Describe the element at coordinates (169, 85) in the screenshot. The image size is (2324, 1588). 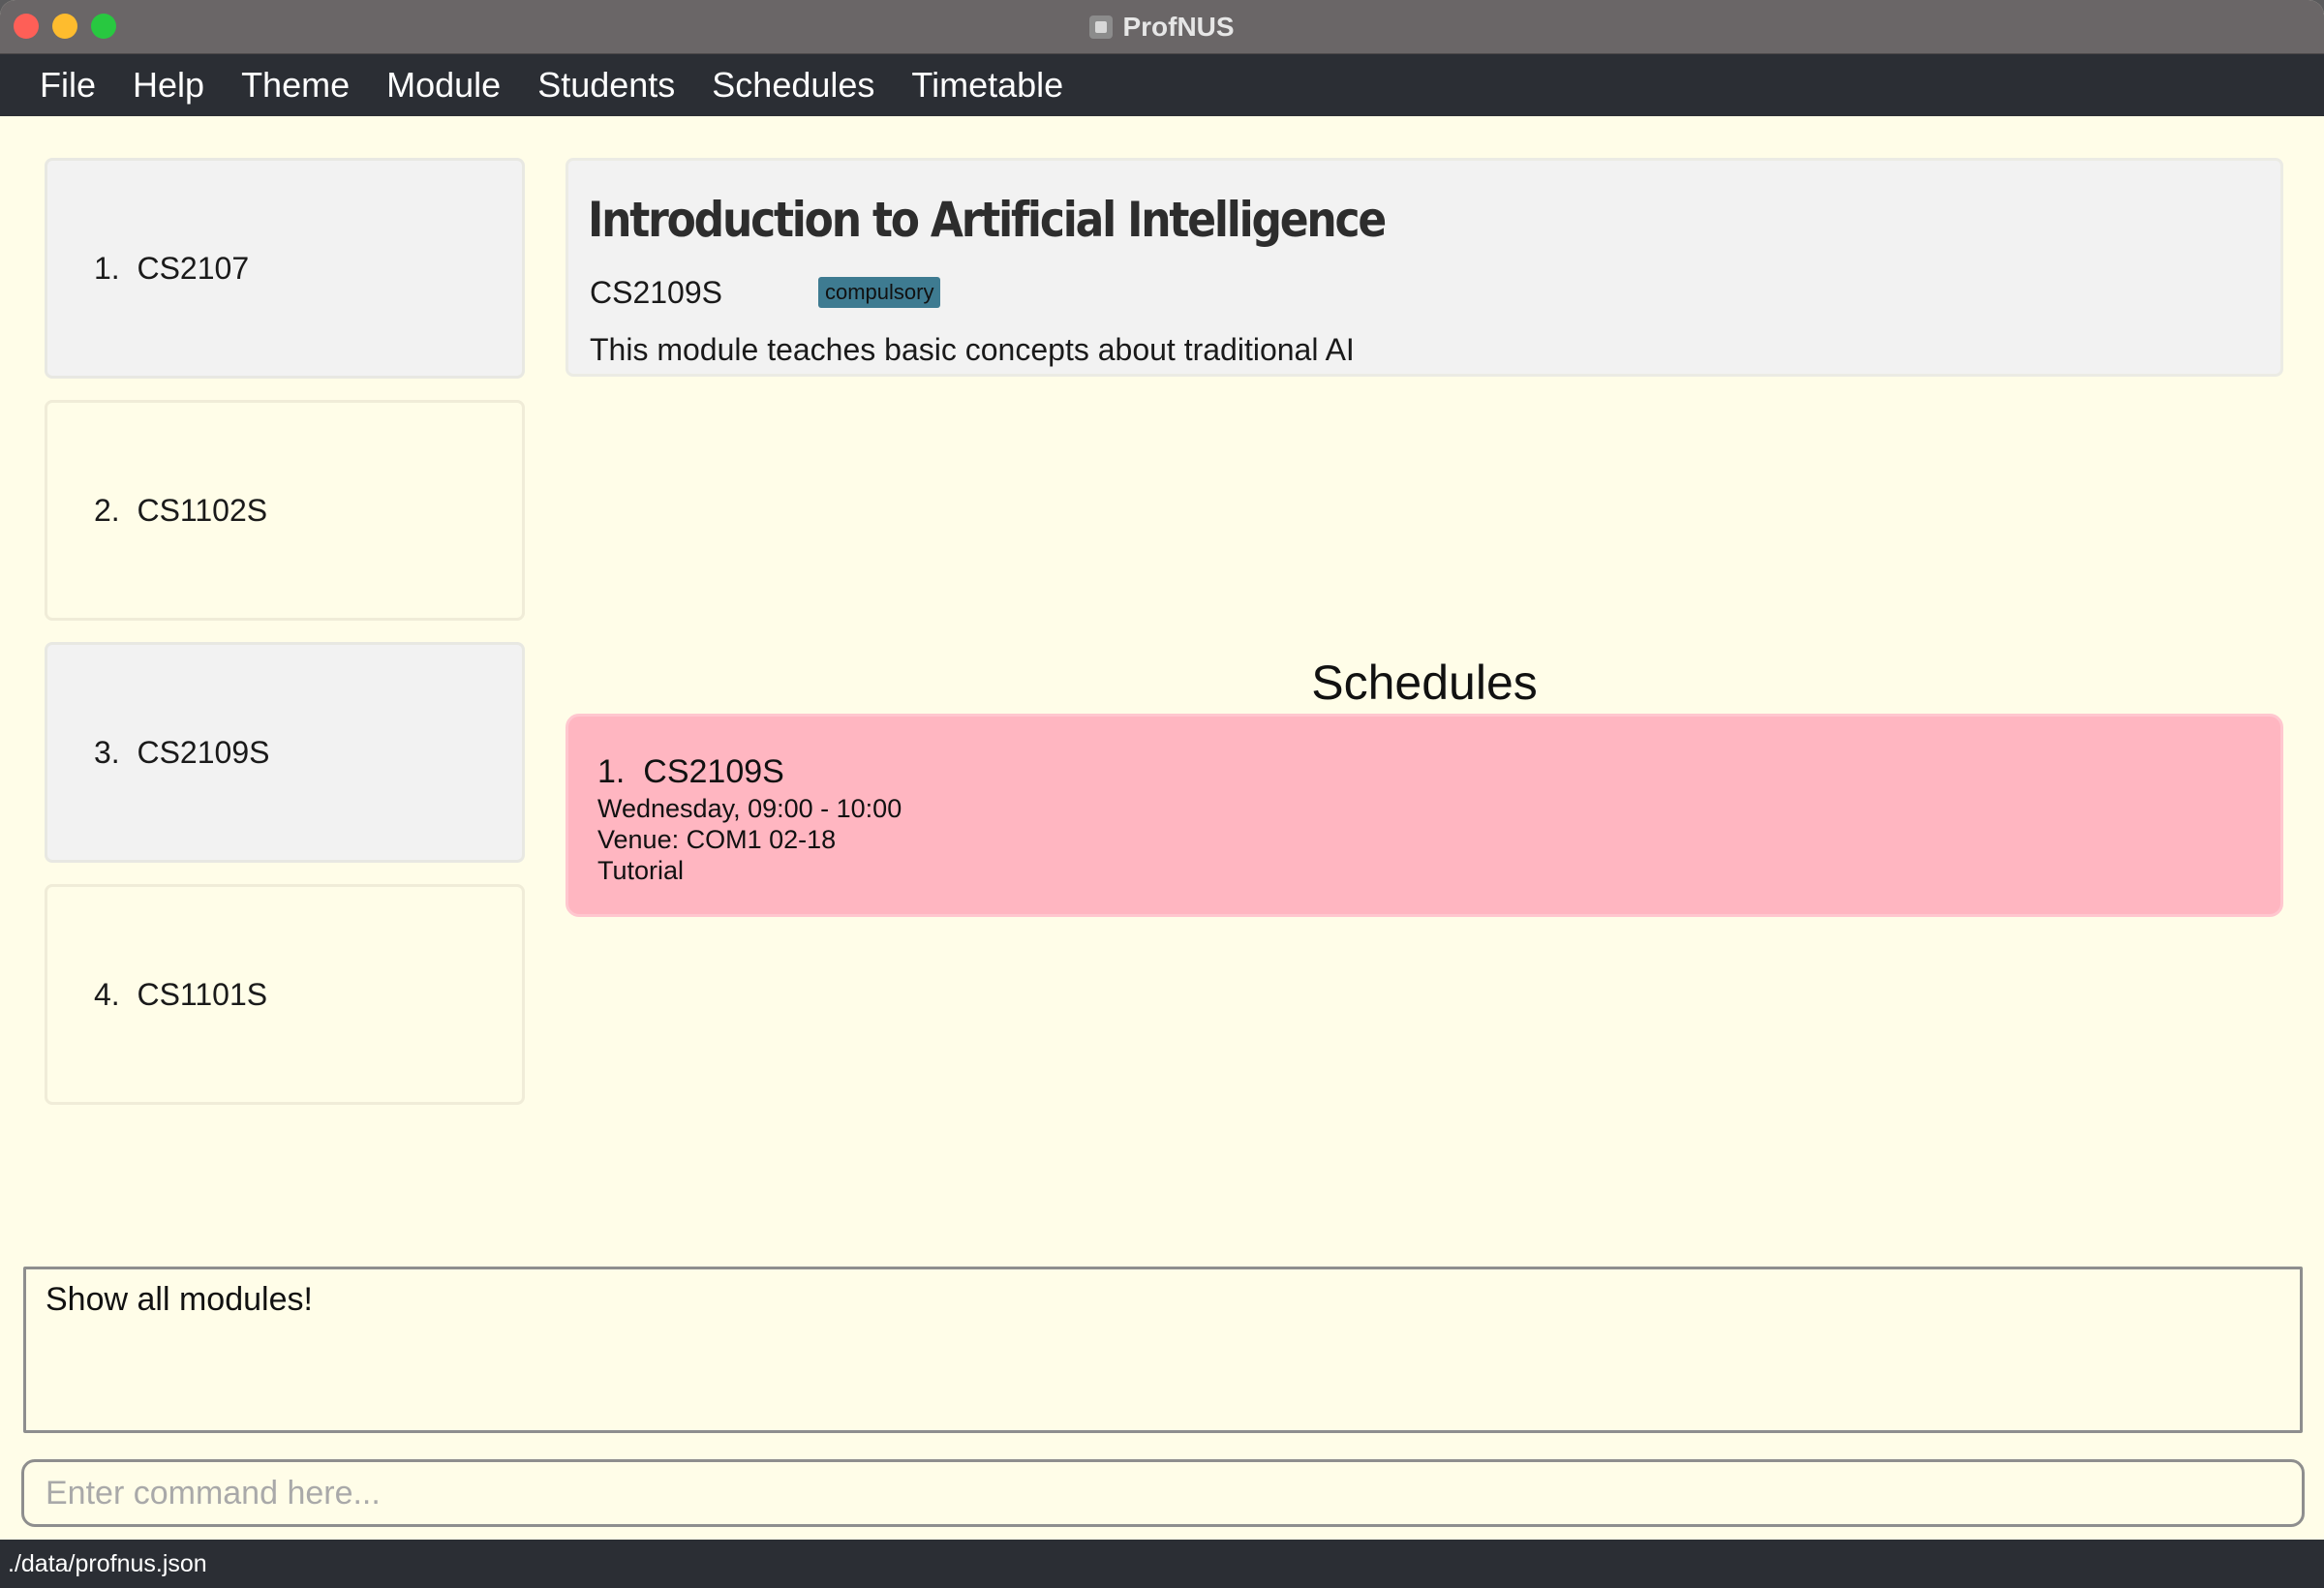
I see `menu-help: Help` at that location.